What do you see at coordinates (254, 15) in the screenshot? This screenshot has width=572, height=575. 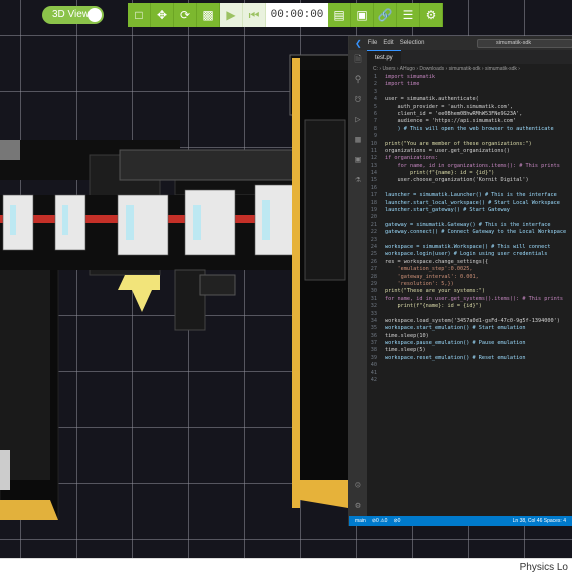 I see `reset-button: ⏮` at bounding box center [254, 15].